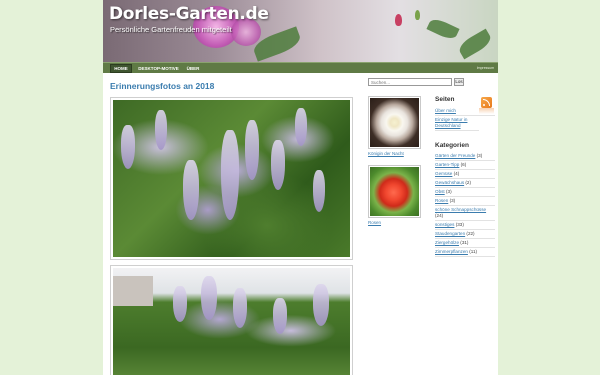 The width and height of the screenshot is (600, 375). What do you see at coordinates (440, 191) in the screenshot?
I see `category-link: Obst` at bounding box center [440, 191].